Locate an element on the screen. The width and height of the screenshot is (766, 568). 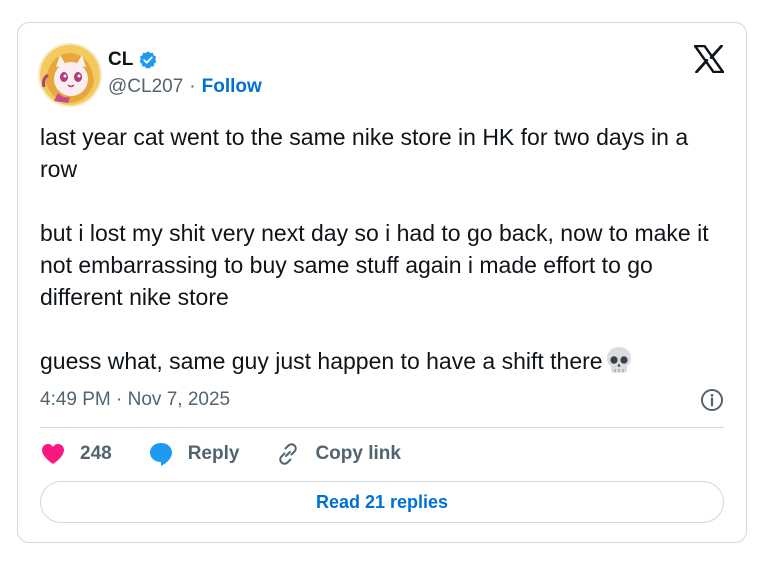
divider is located at coordinates (382, 427).